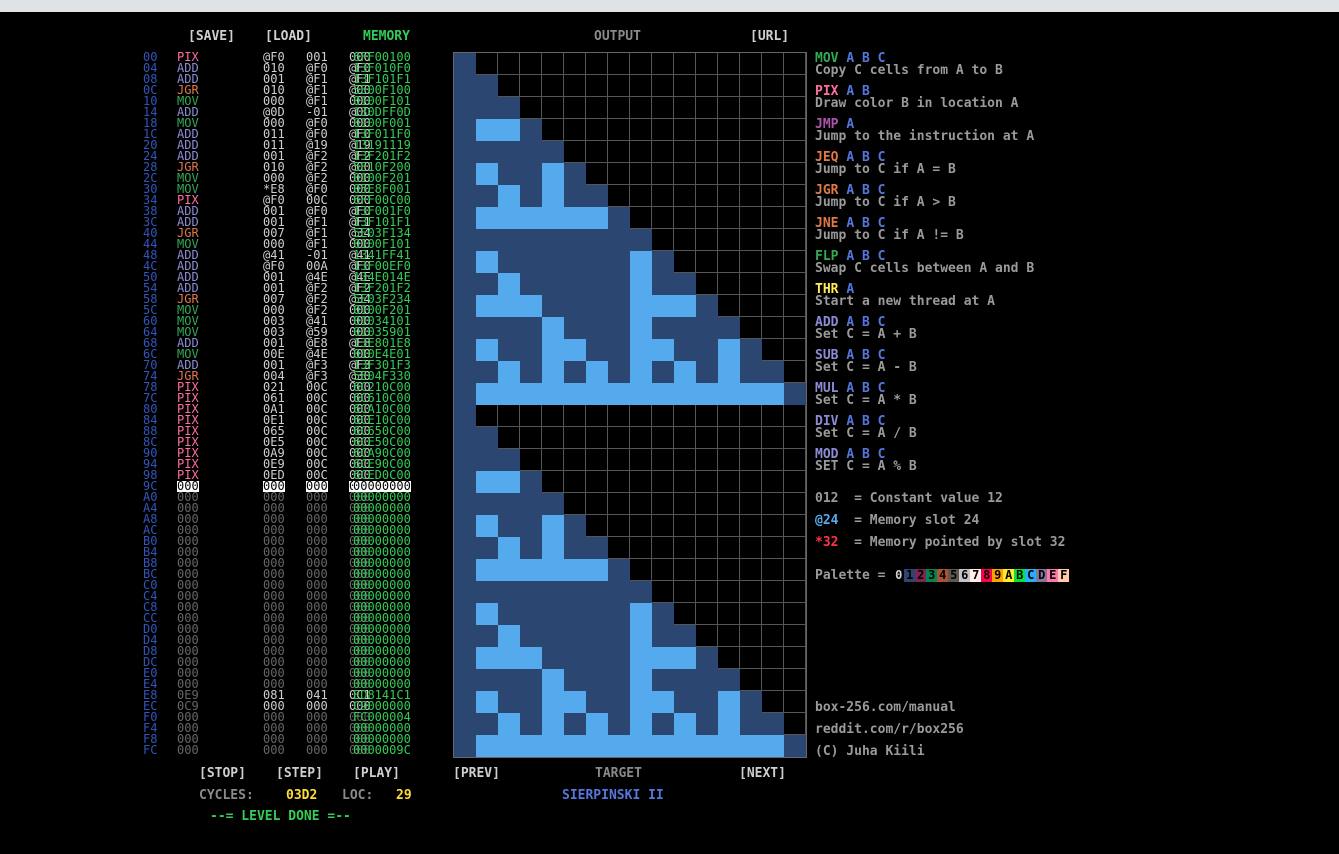 The width and height of the screenshot is (1339, 854). I want to click on legend-memory-text: = Memory slot 24, so click(909, 520).